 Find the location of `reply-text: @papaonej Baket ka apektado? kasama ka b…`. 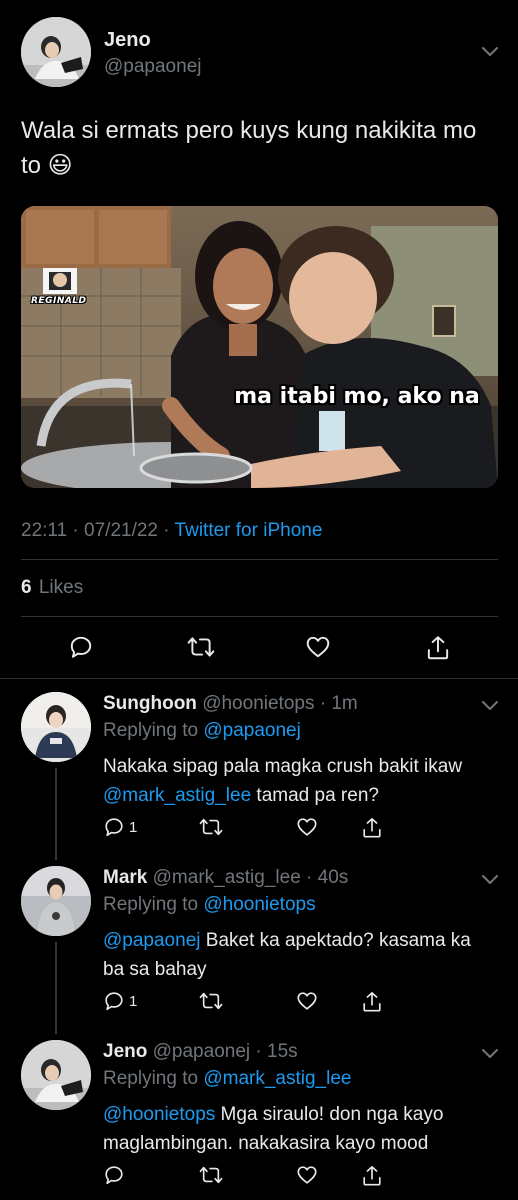

reply-text: @papaonej Baket ka apektado? kasama ka b… is located at coordinates (287, 955).